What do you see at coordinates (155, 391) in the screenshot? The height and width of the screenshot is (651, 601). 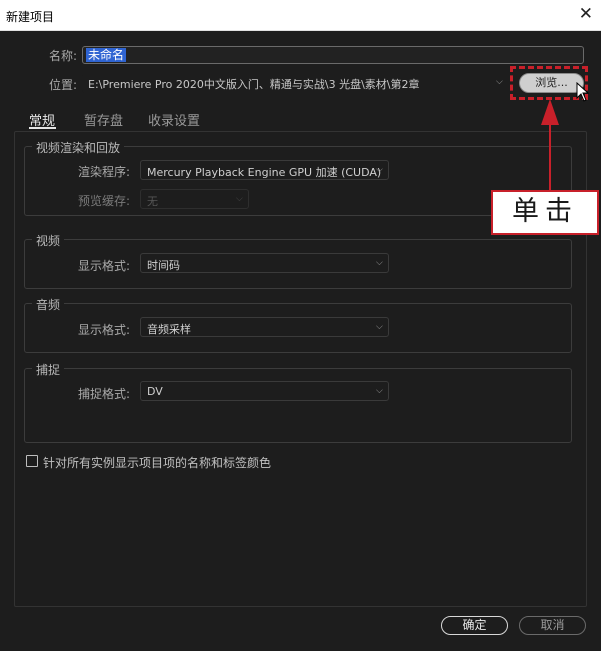 I see `capture-format-value: DV` at bounding box center [155, 391].